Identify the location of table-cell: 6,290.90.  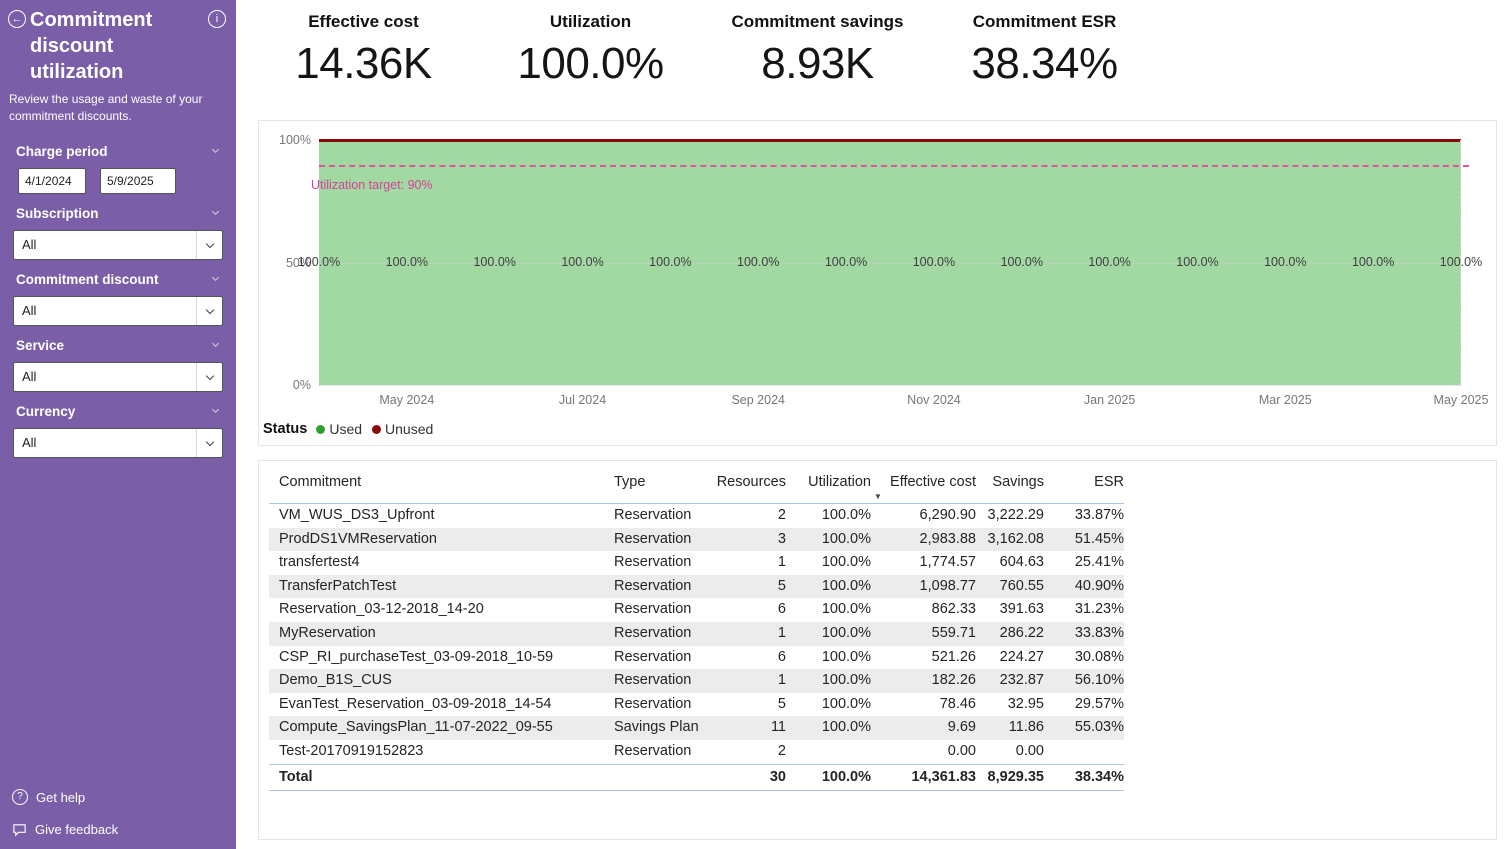
(947, 515).